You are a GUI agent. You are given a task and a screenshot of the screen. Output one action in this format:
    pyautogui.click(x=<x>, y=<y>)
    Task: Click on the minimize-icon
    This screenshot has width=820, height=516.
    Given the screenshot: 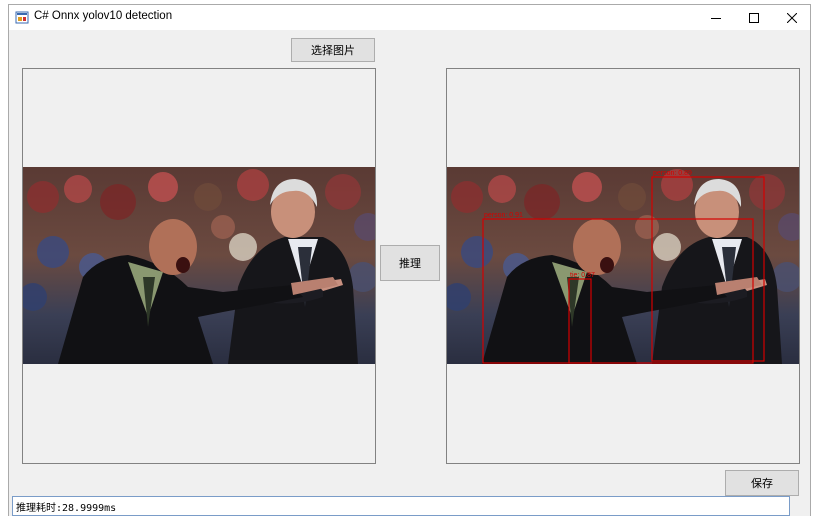 What is the action you would take?
    pyautogui.click(x=716, y=18)
    